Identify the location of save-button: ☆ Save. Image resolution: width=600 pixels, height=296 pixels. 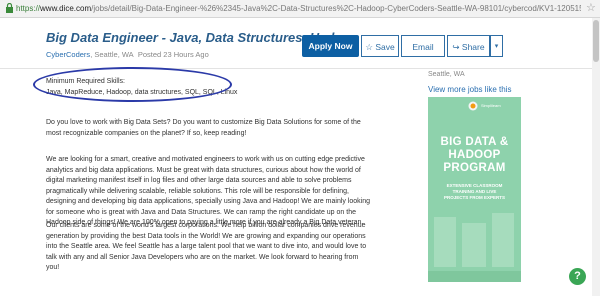
(380, 46).